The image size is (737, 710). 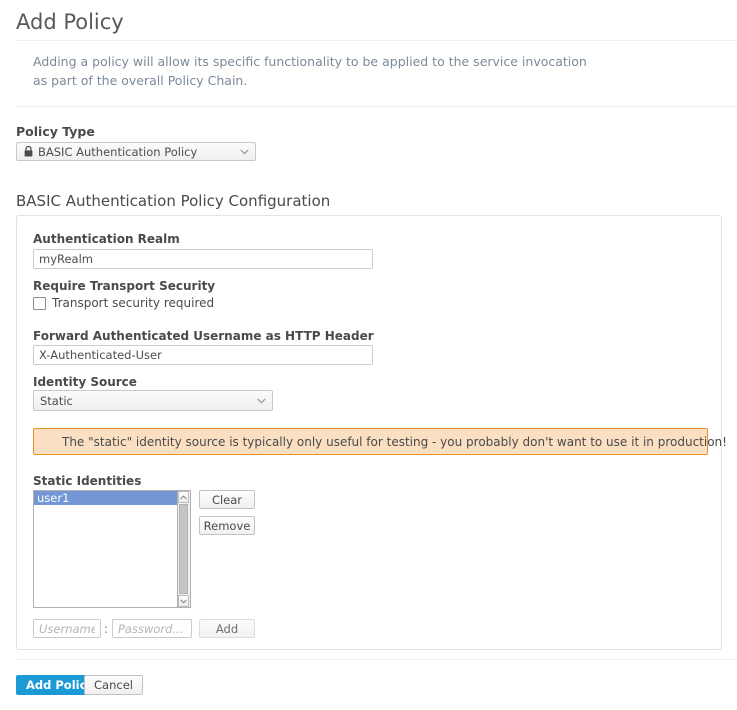 I want to click on divider-top, so click(x=376, y=40).